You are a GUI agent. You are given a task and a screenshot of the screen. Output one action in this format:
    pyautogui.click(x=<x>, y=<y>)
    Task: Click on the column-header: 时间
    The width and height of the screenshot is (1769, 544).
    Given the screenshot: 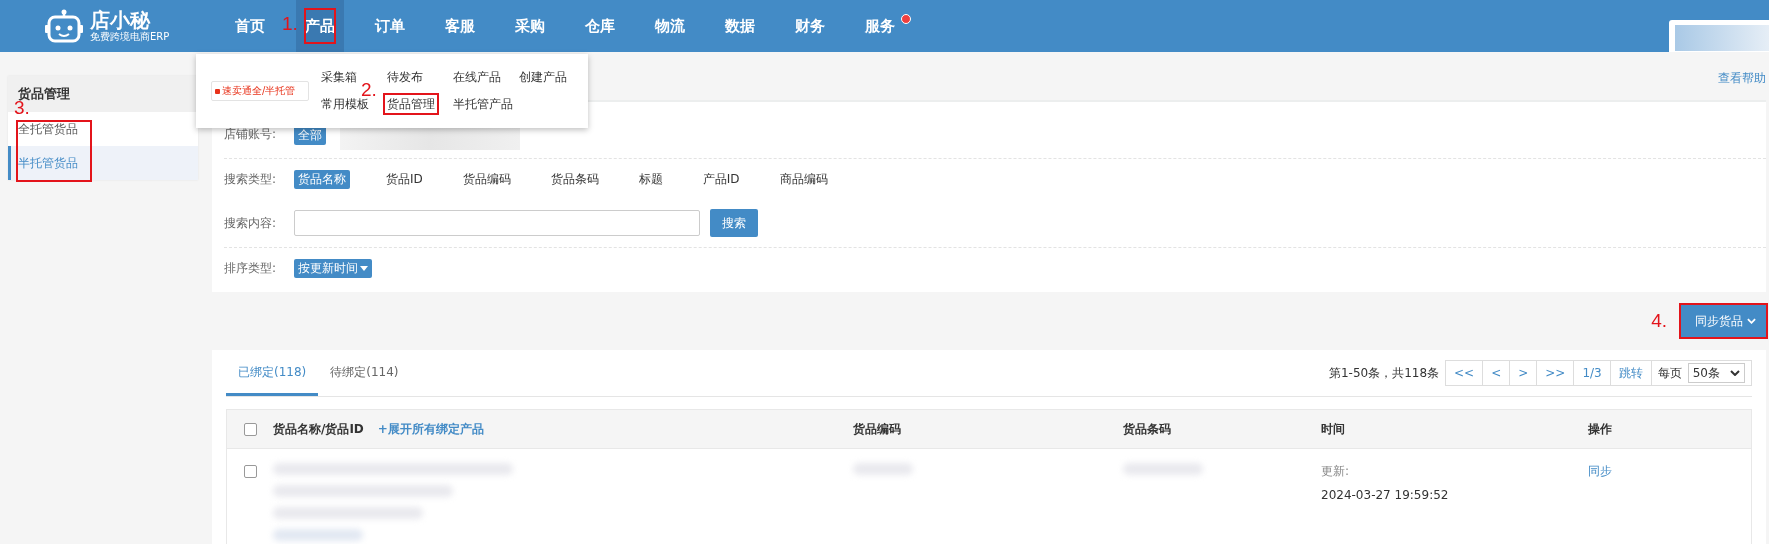 What is the action you would take?
    pyautogui.click(x=1333, y=429)
    